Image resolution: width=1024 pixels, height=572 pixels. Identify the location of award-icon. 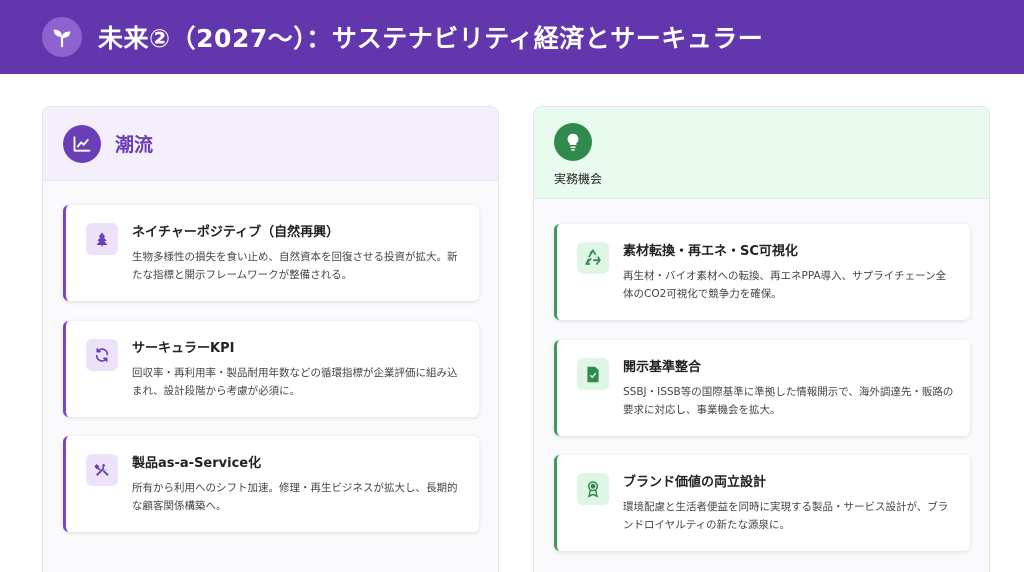
(593, 489).